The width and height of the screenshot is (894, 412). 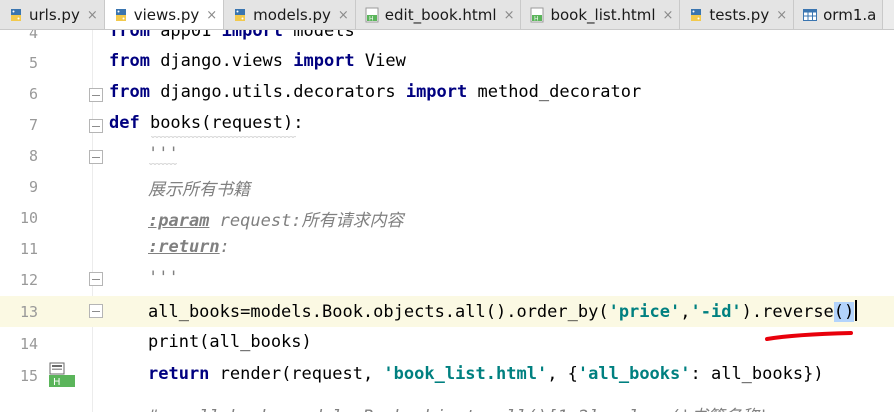 I want to click on code-line: 8 ''', so click(x=447, y=156).